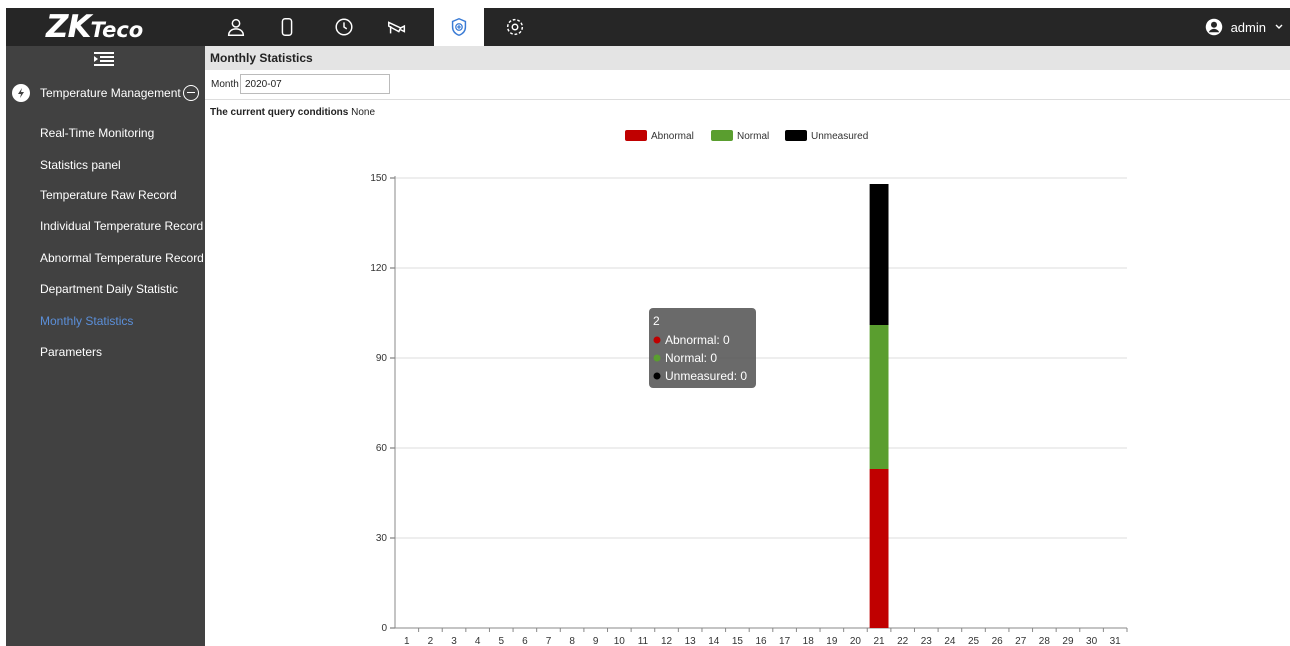 The image size is (1290, 646). I want to click on x-tick-label: 23, so click(927, 641).